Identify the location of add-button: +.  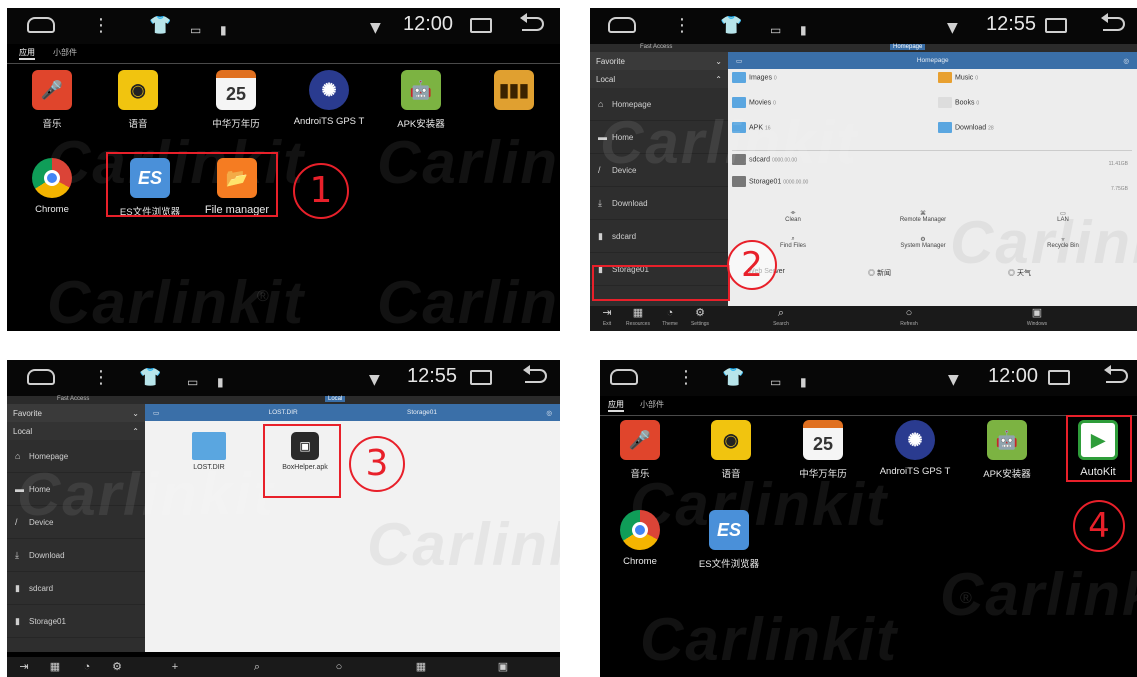
(175, 667).